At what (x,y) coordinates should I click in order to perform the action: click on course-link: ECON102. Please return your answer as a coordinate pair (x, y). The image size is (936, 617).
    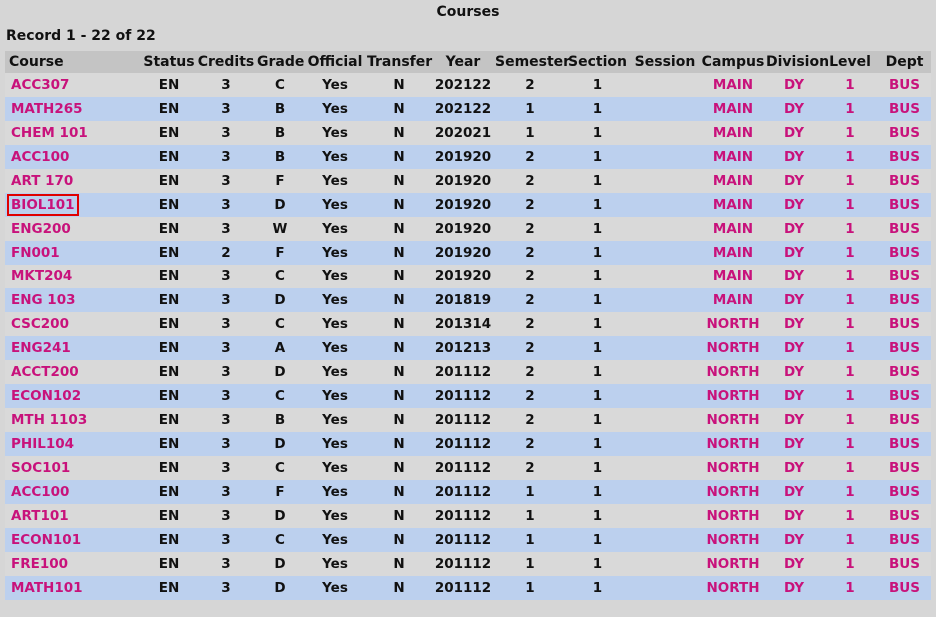
    Looking at the image, I should click on (46, 396).